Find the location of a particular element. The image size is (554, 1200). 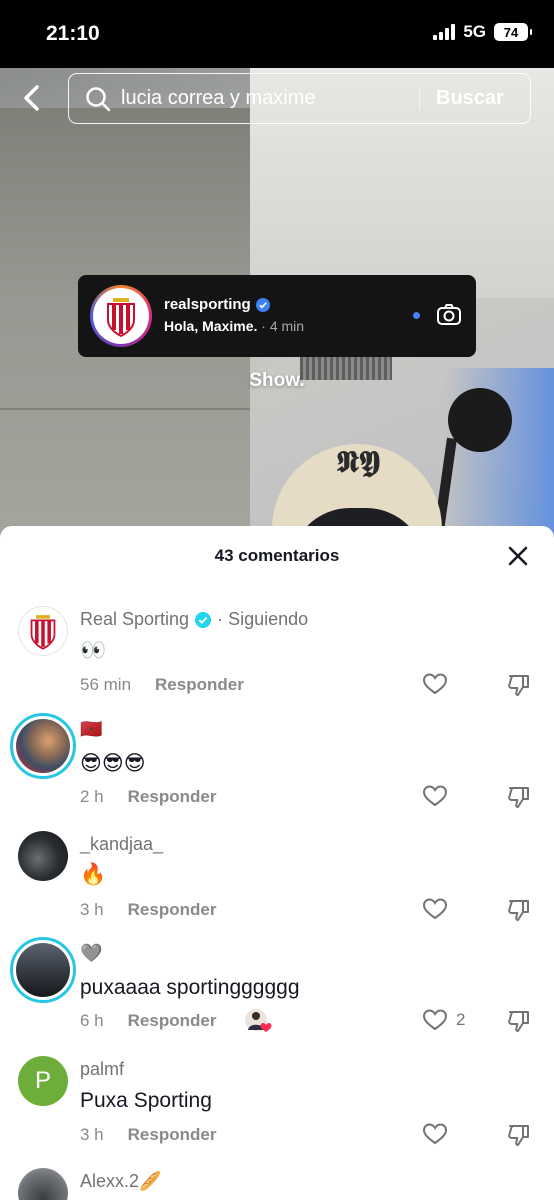

comment-time: 6 h is located at coordinates (92, 1020).